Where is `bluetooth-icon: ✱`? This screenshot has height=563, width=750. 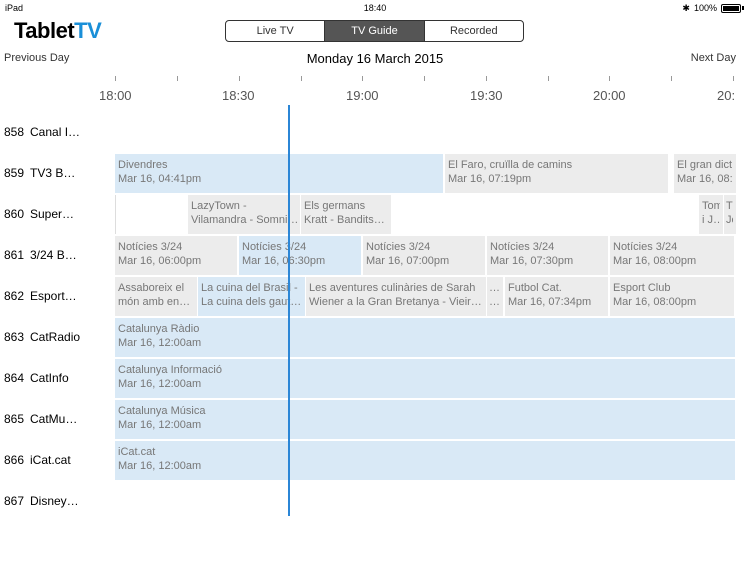
bluetooth-icon: ✱ is located at coordinates (686, 8).